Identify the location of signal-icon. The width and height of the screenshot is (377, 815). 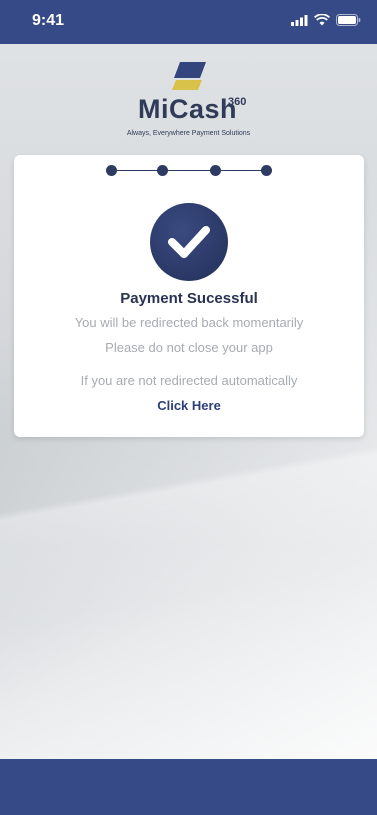
(299, 20).